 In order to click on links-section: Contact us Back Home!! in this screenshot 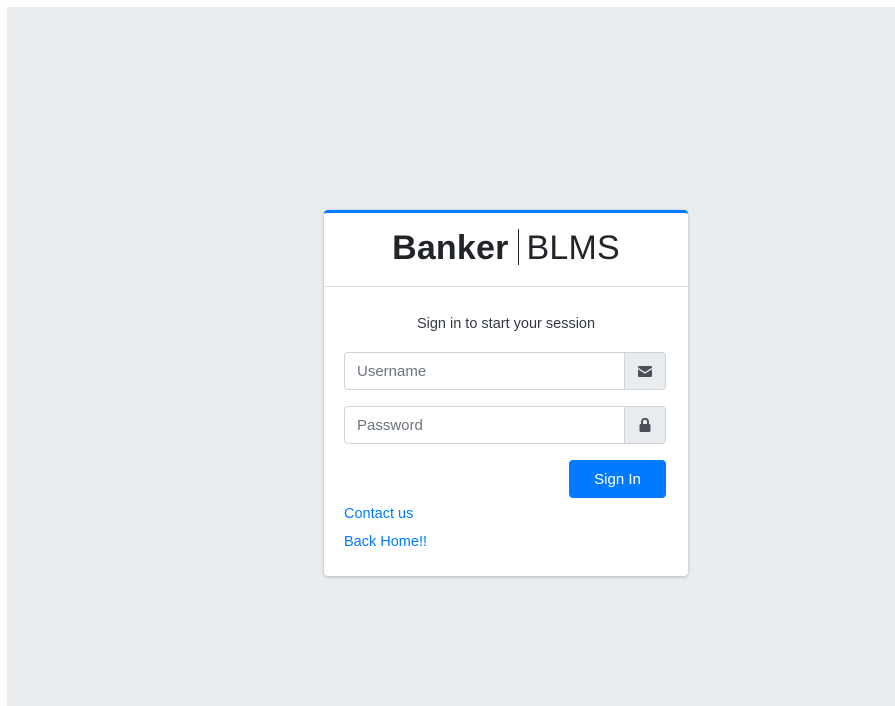, I will do `click(506, 528)`.